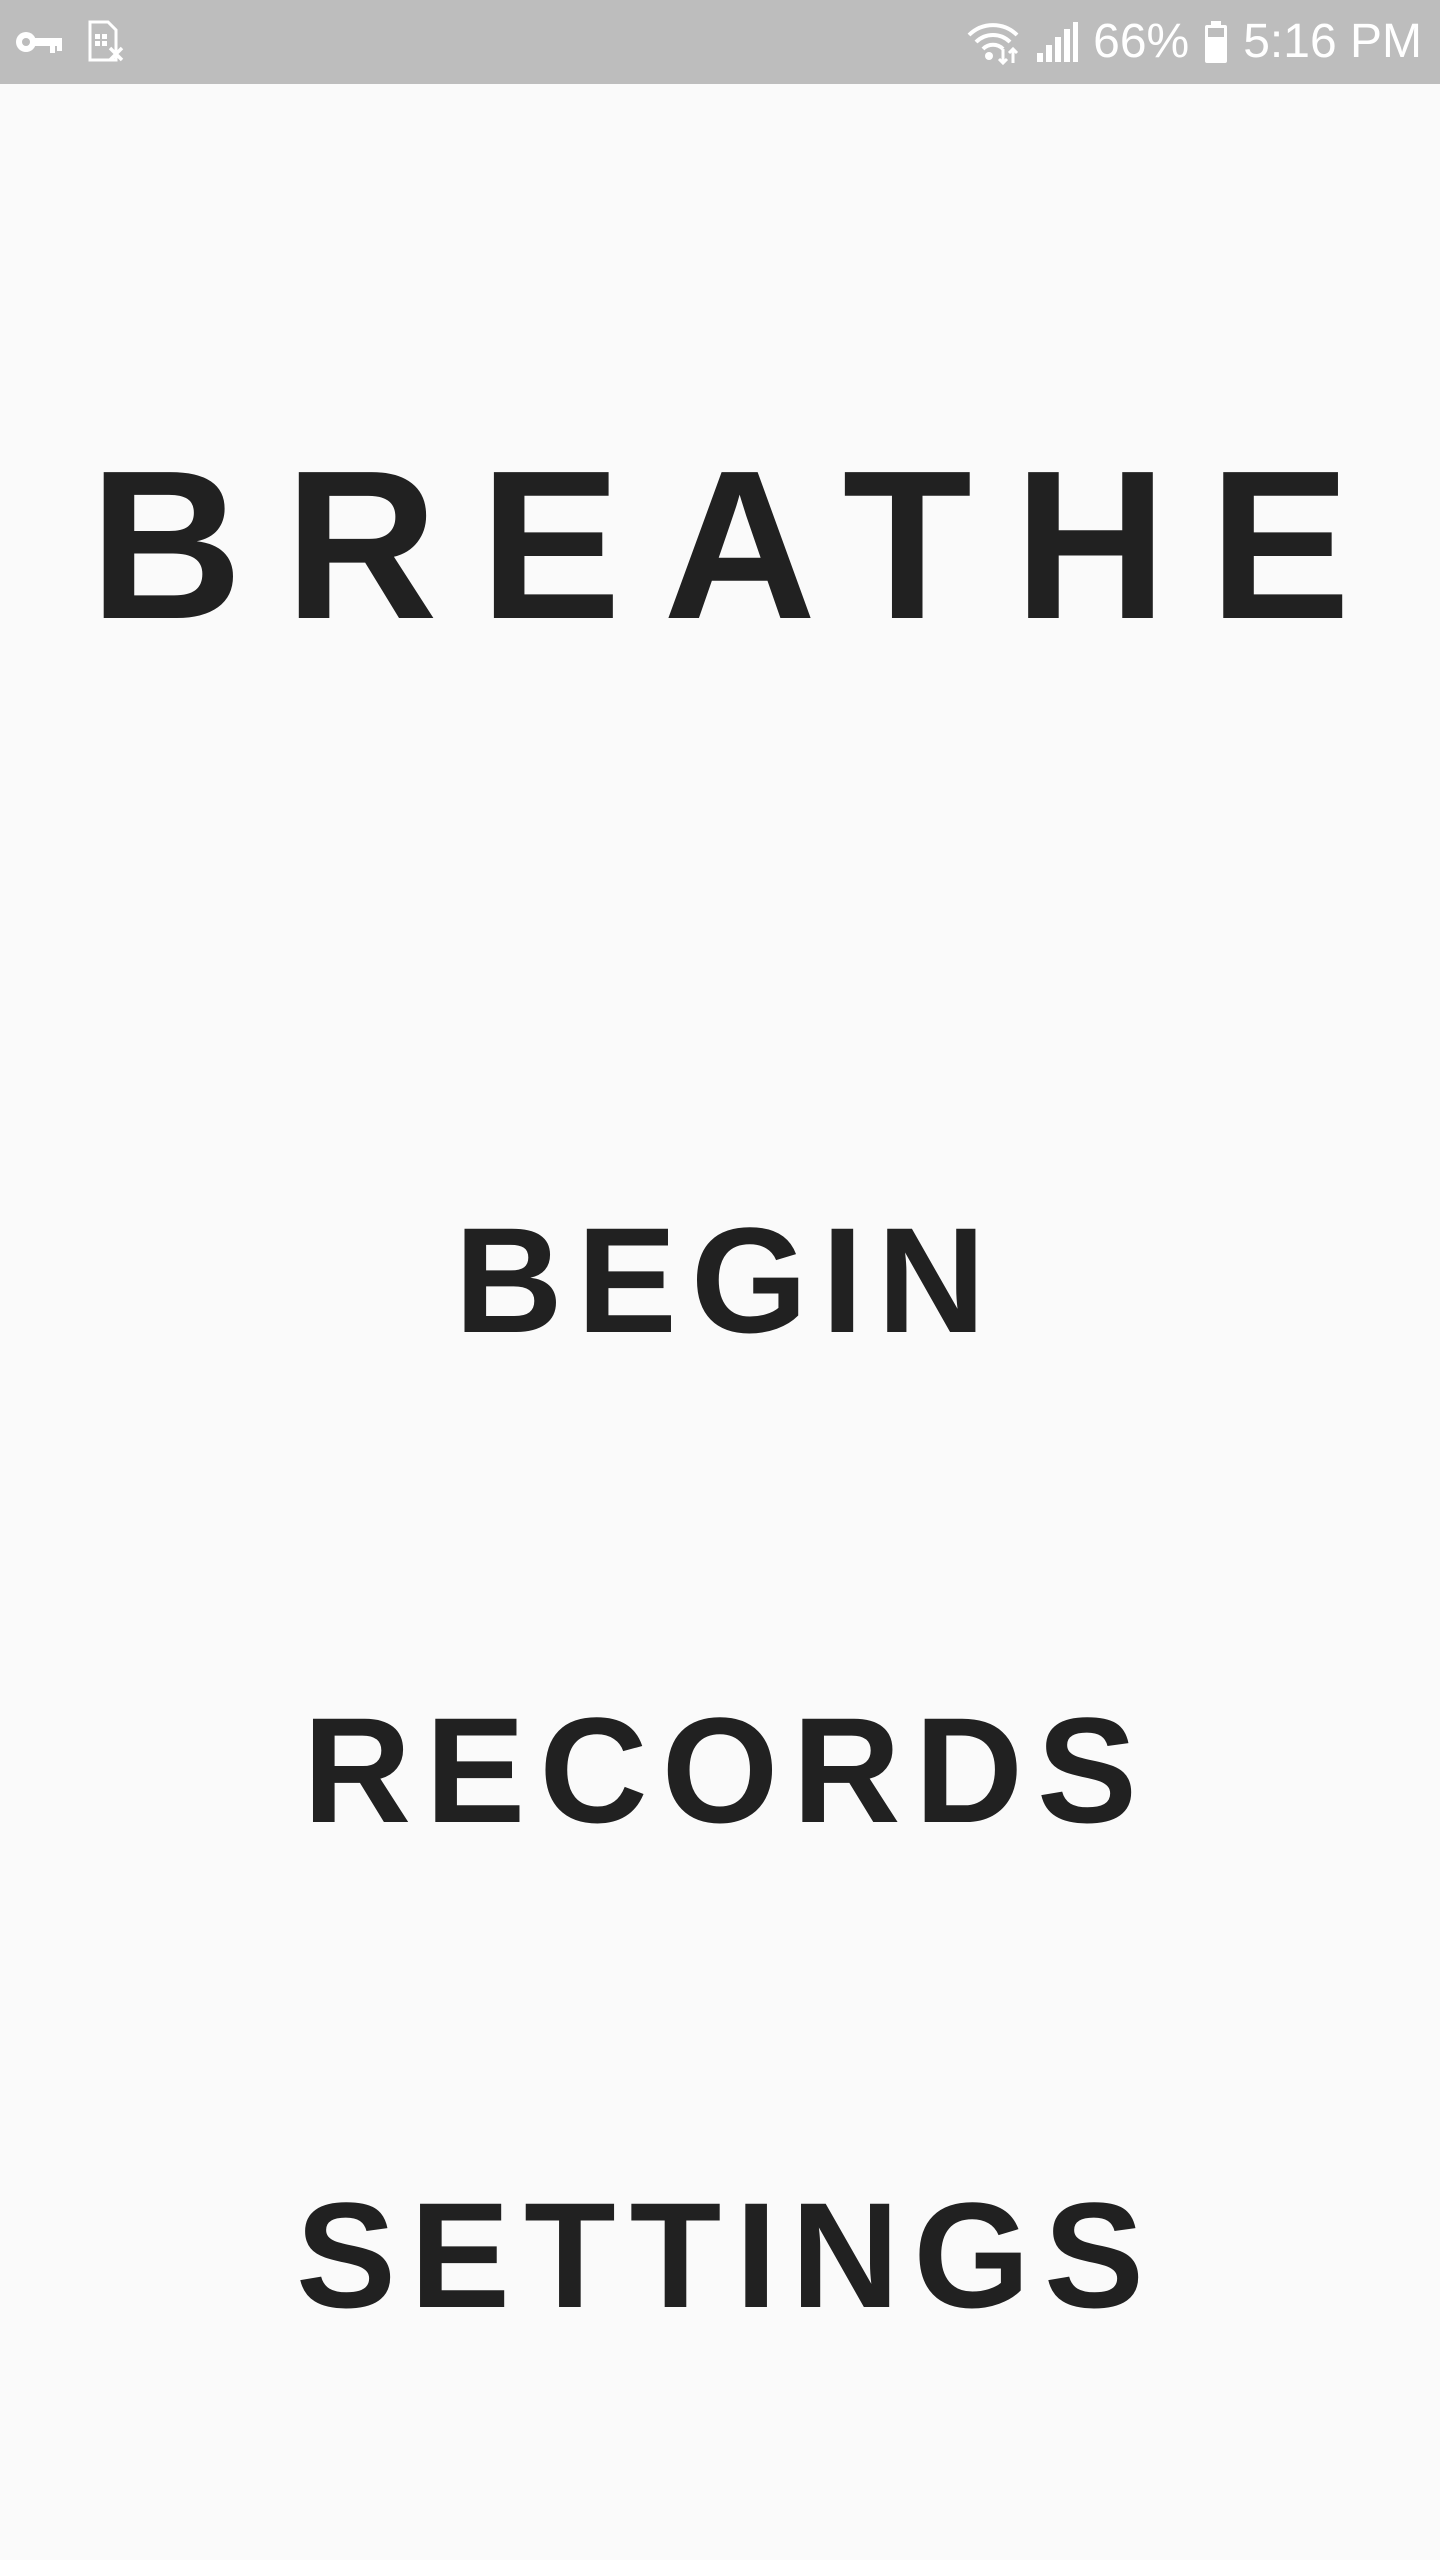 This screenshot has width=1440, height=2560. I want to click on begin-button: BEGIN, so click(720, 1280).